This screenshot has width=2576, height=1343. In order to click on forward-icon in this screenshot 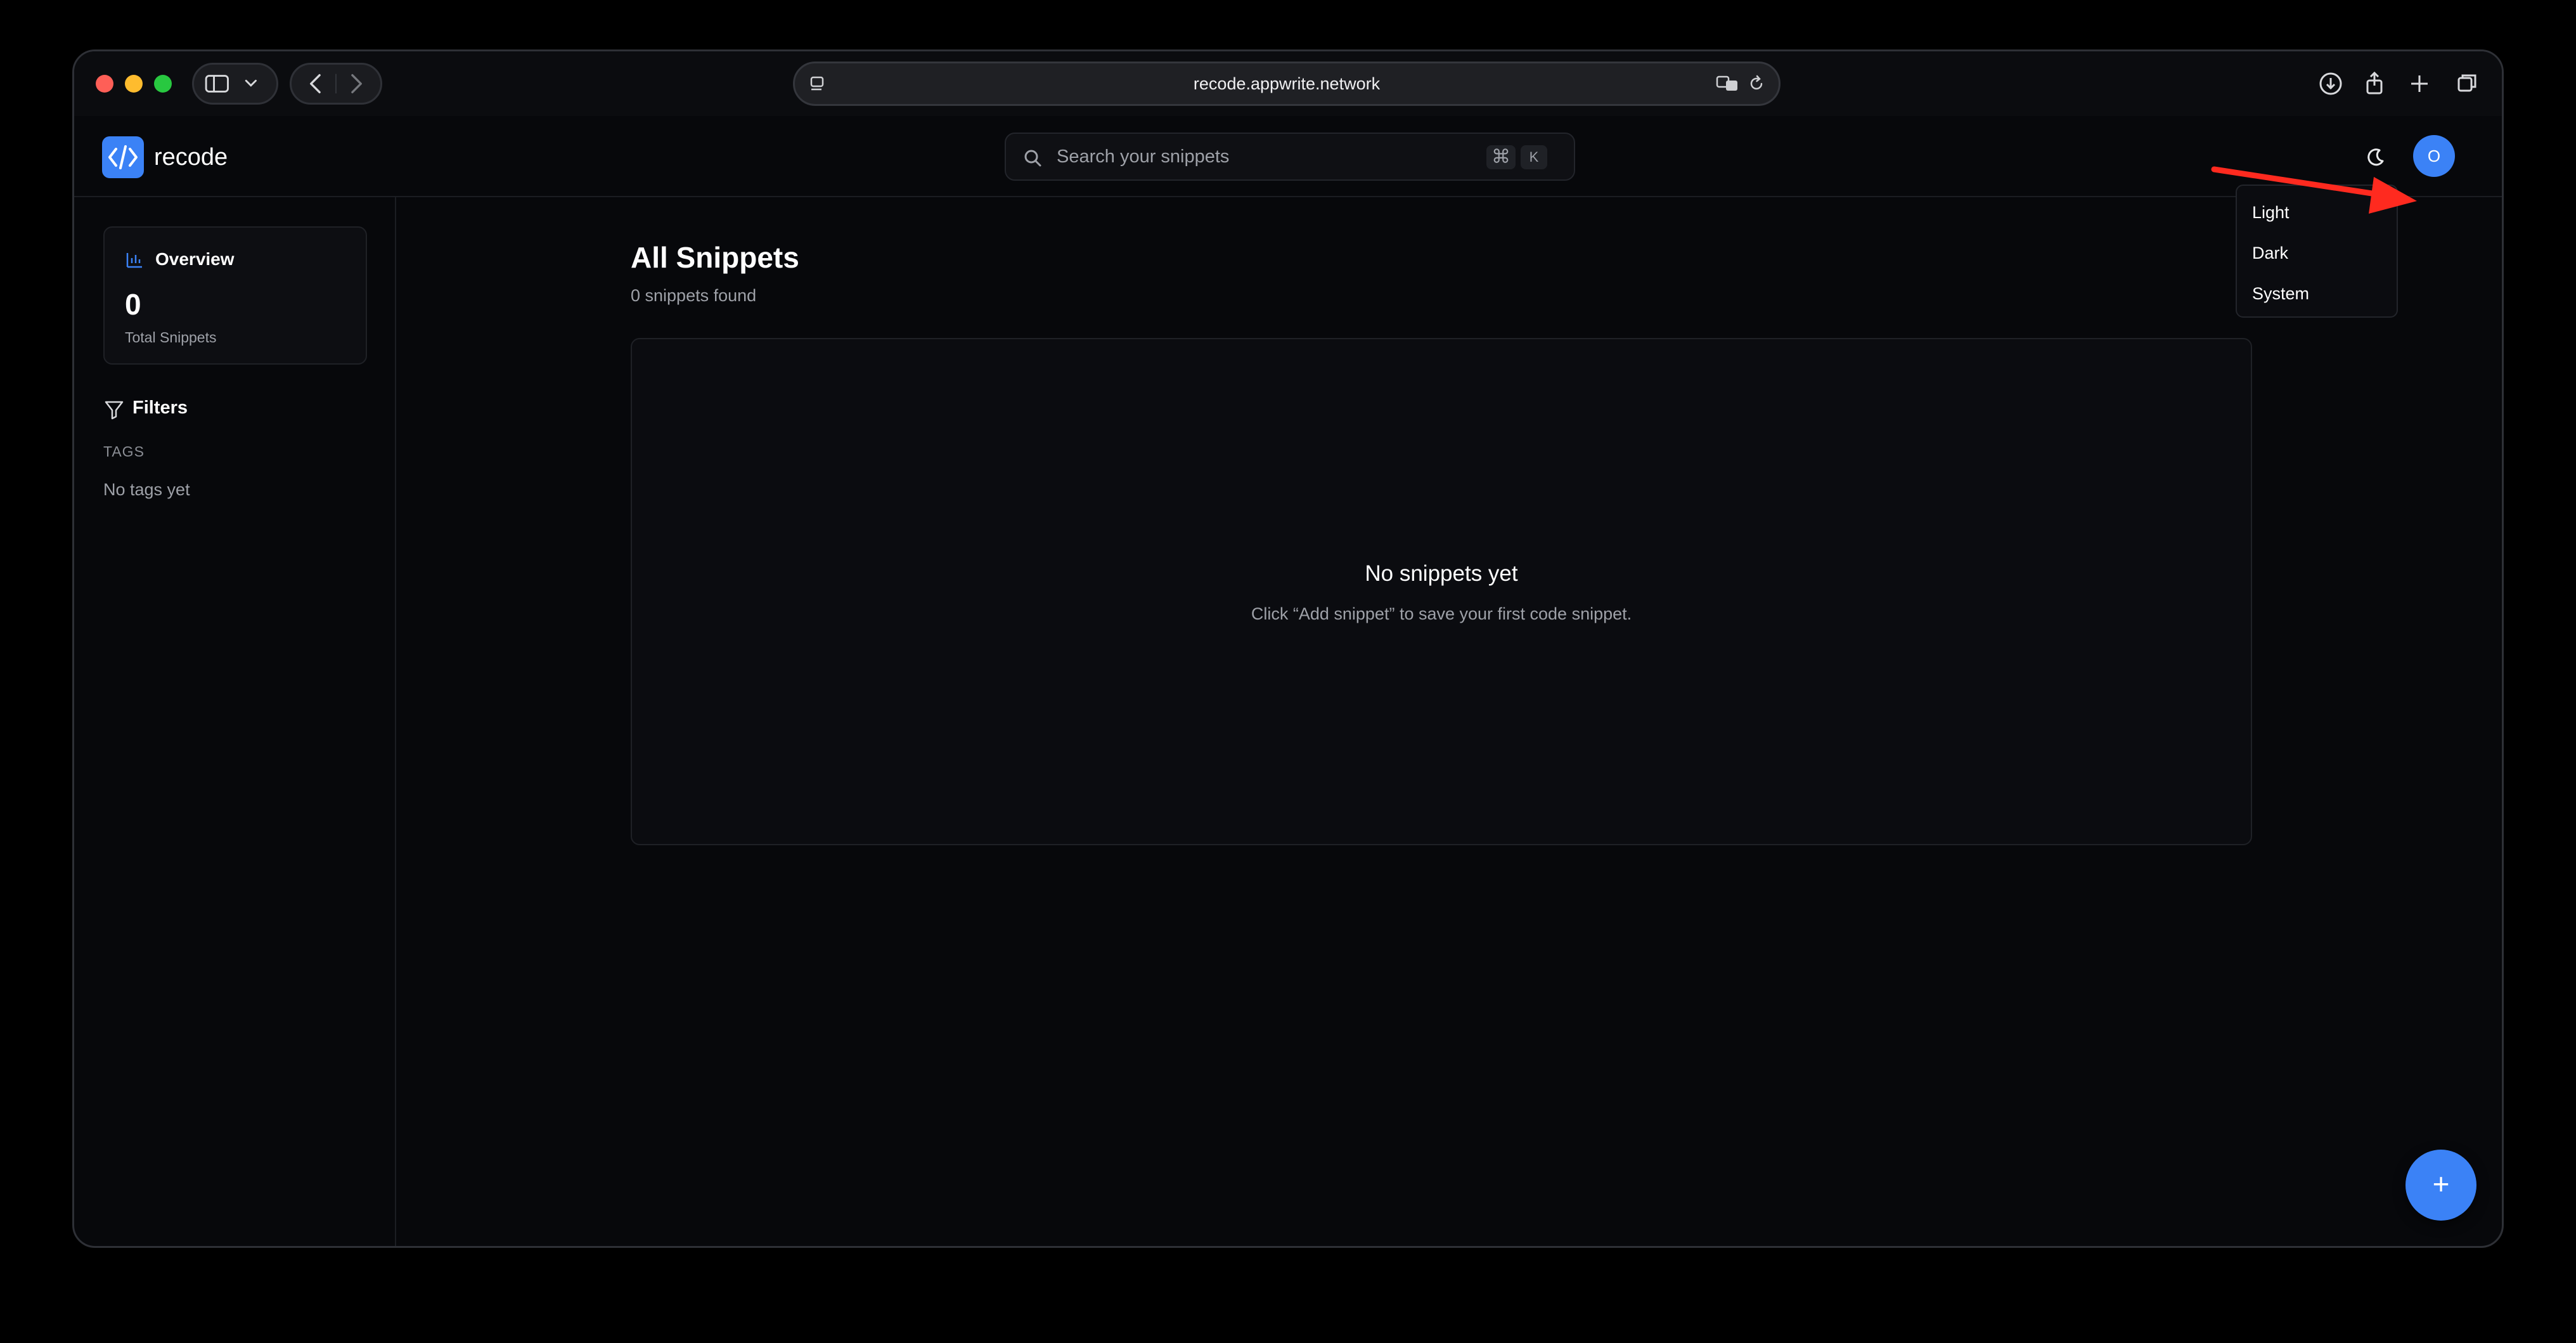, I will do `click(356, 84)`.